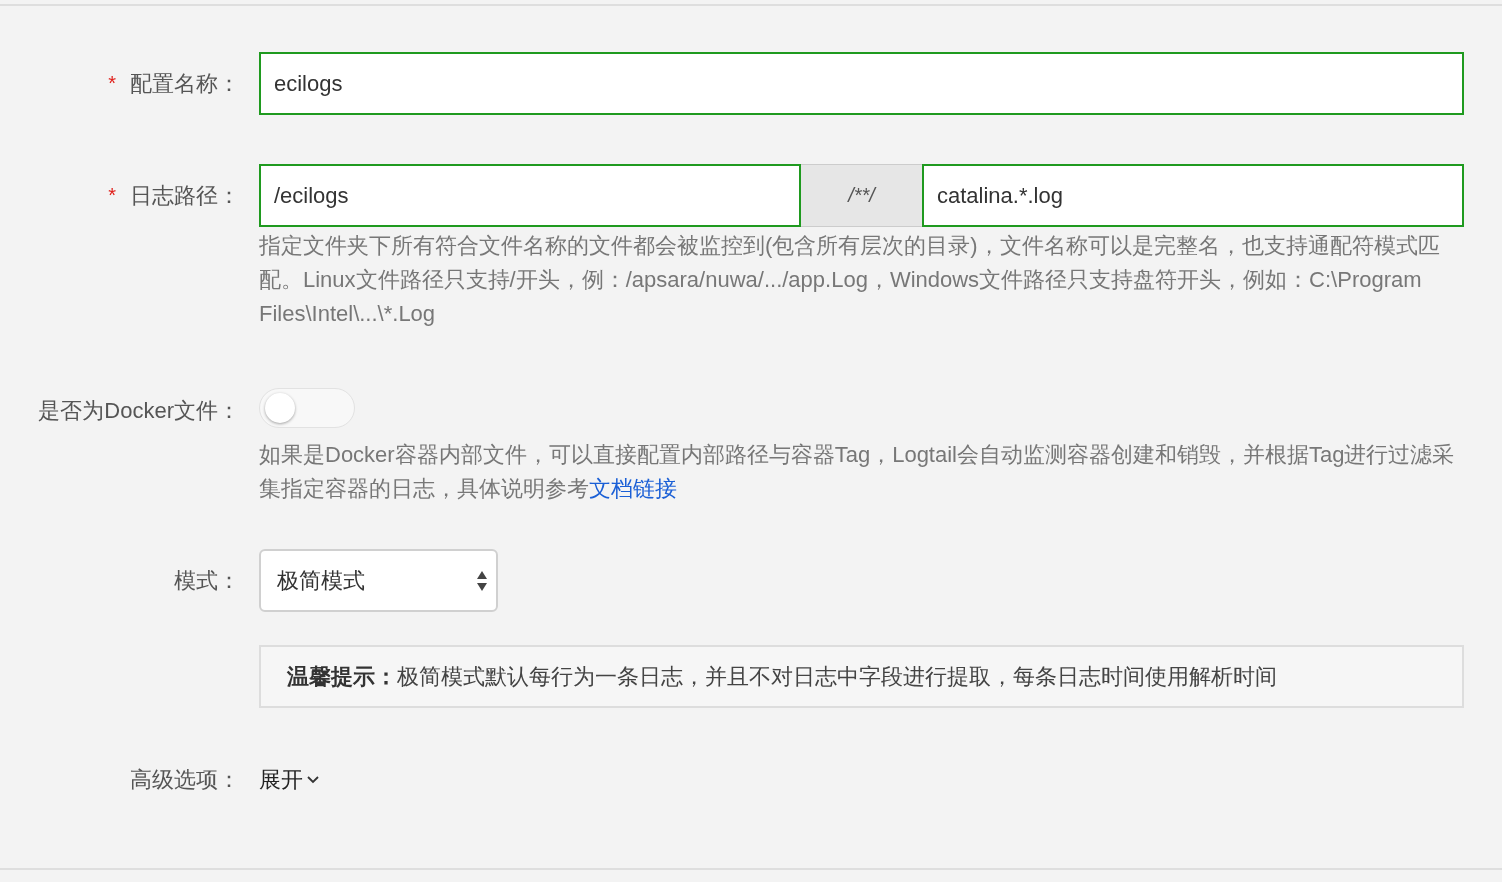 The image size is (1502, 882). I want to click on field-label: 模式：, so click(207, 580).